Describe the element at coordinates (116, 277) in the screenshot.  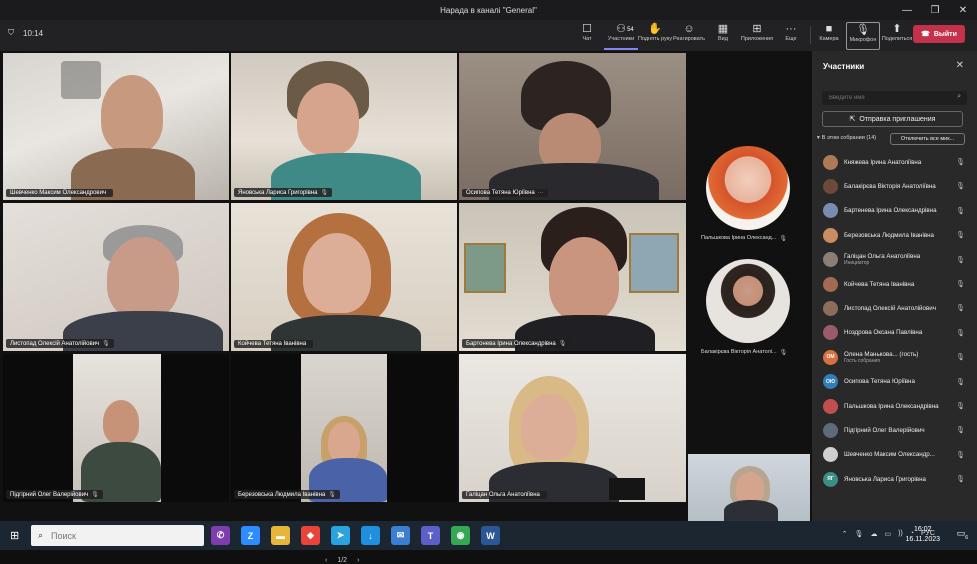
I see `video-tile: Листопад Олексій Анатолійович 🎙` at that location.